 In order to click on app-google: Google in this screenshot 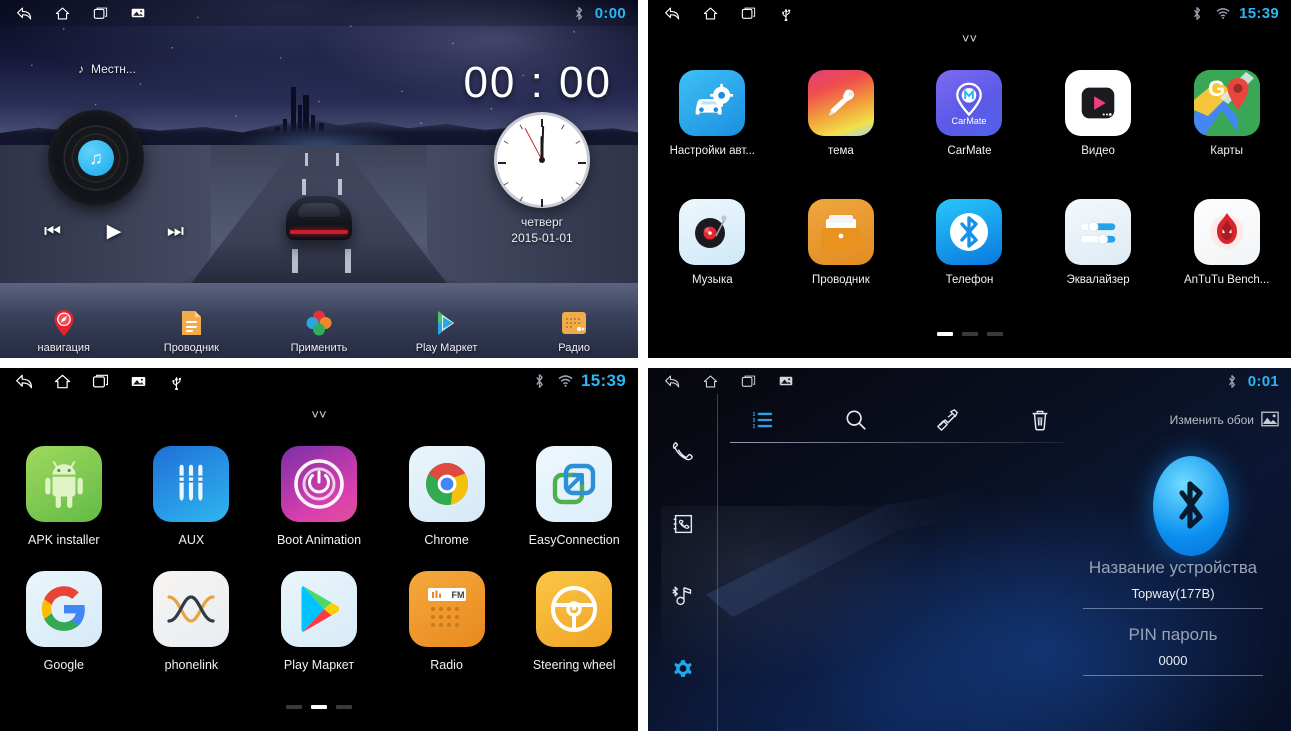, I will do `click(64, 621)`.